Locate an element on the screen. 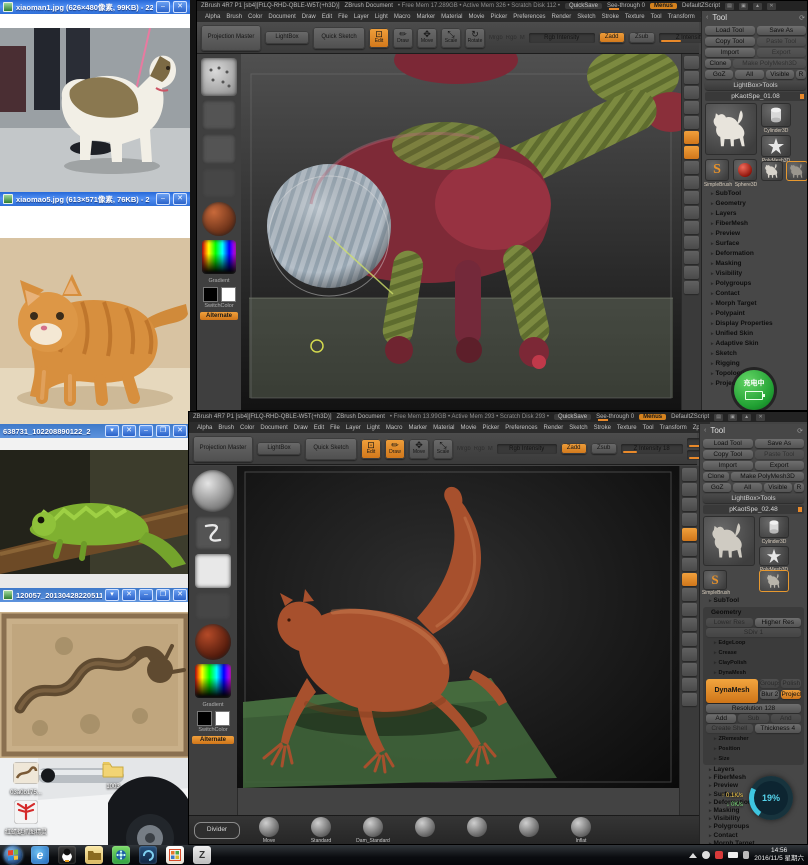 This screenshot has height=865, width=808. menu-item: Movie is located at coordinates (477, 17).